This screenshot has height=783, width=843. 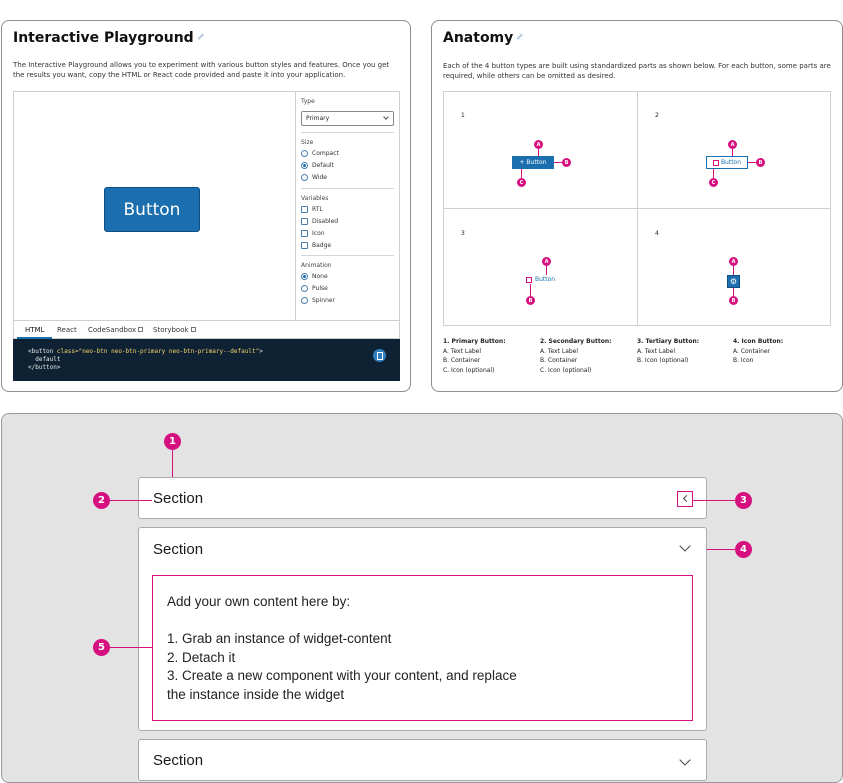 I want to click on preview-area: Button, so click(x=154, y=206).